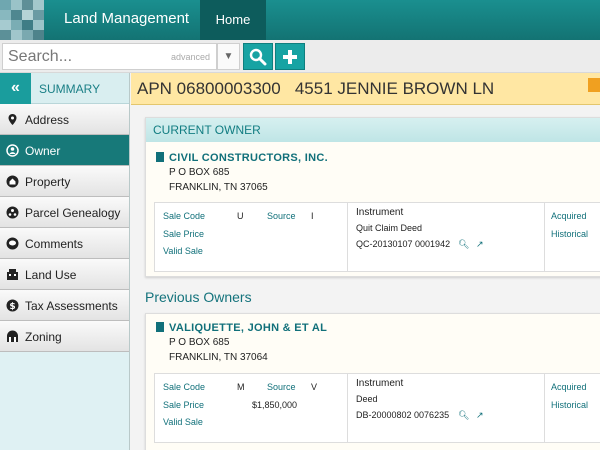 The width and height of the screenshot is (600, 450). Describe the element at coordinates (446, 408) in the screenshot. I see `instrument-column: Instrument Deed DB-20000802 0076235 🔍︎ ↗` at that location.